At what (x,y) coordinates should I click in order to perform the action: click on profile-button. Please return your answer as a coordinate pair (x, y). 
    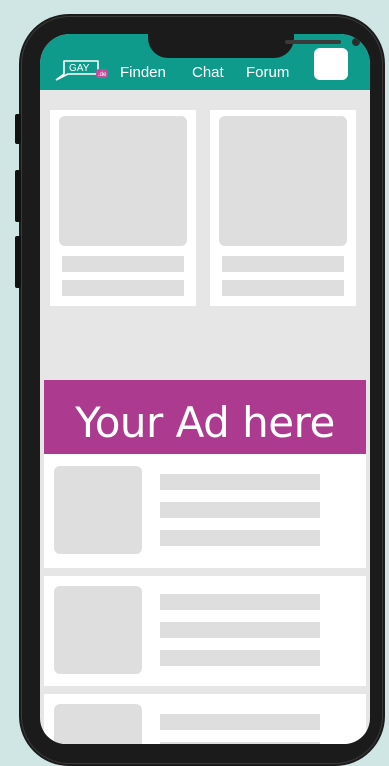
    Looking at the image, I should click on (331, 64).